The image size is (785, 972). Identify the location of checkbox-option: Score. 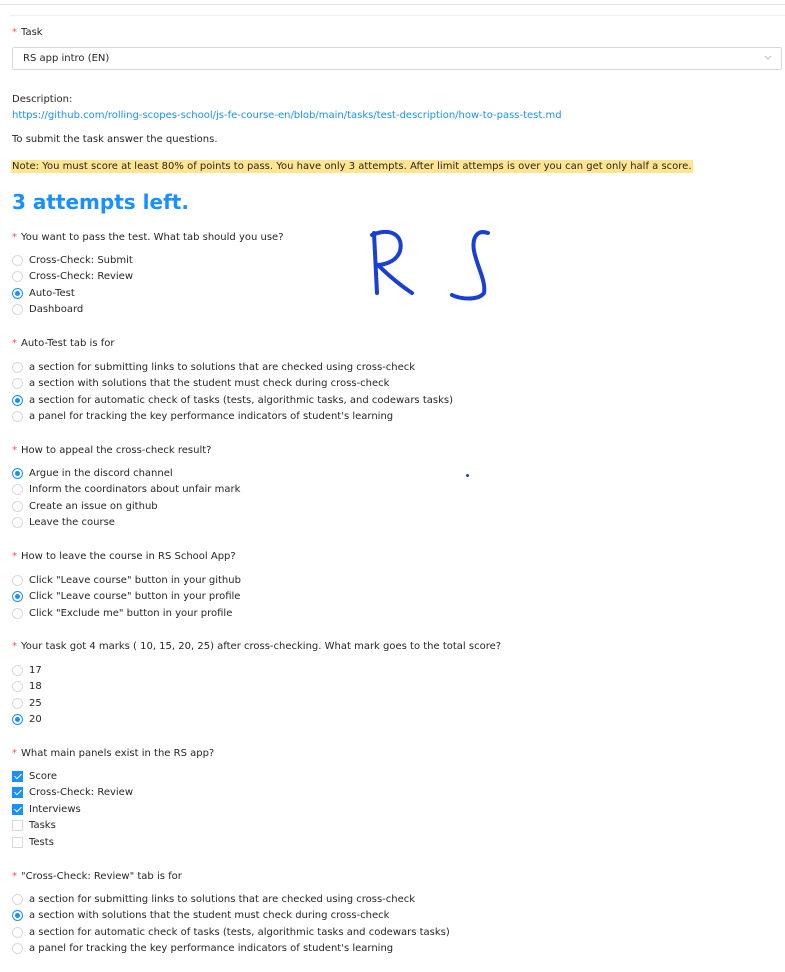
(34, 776).